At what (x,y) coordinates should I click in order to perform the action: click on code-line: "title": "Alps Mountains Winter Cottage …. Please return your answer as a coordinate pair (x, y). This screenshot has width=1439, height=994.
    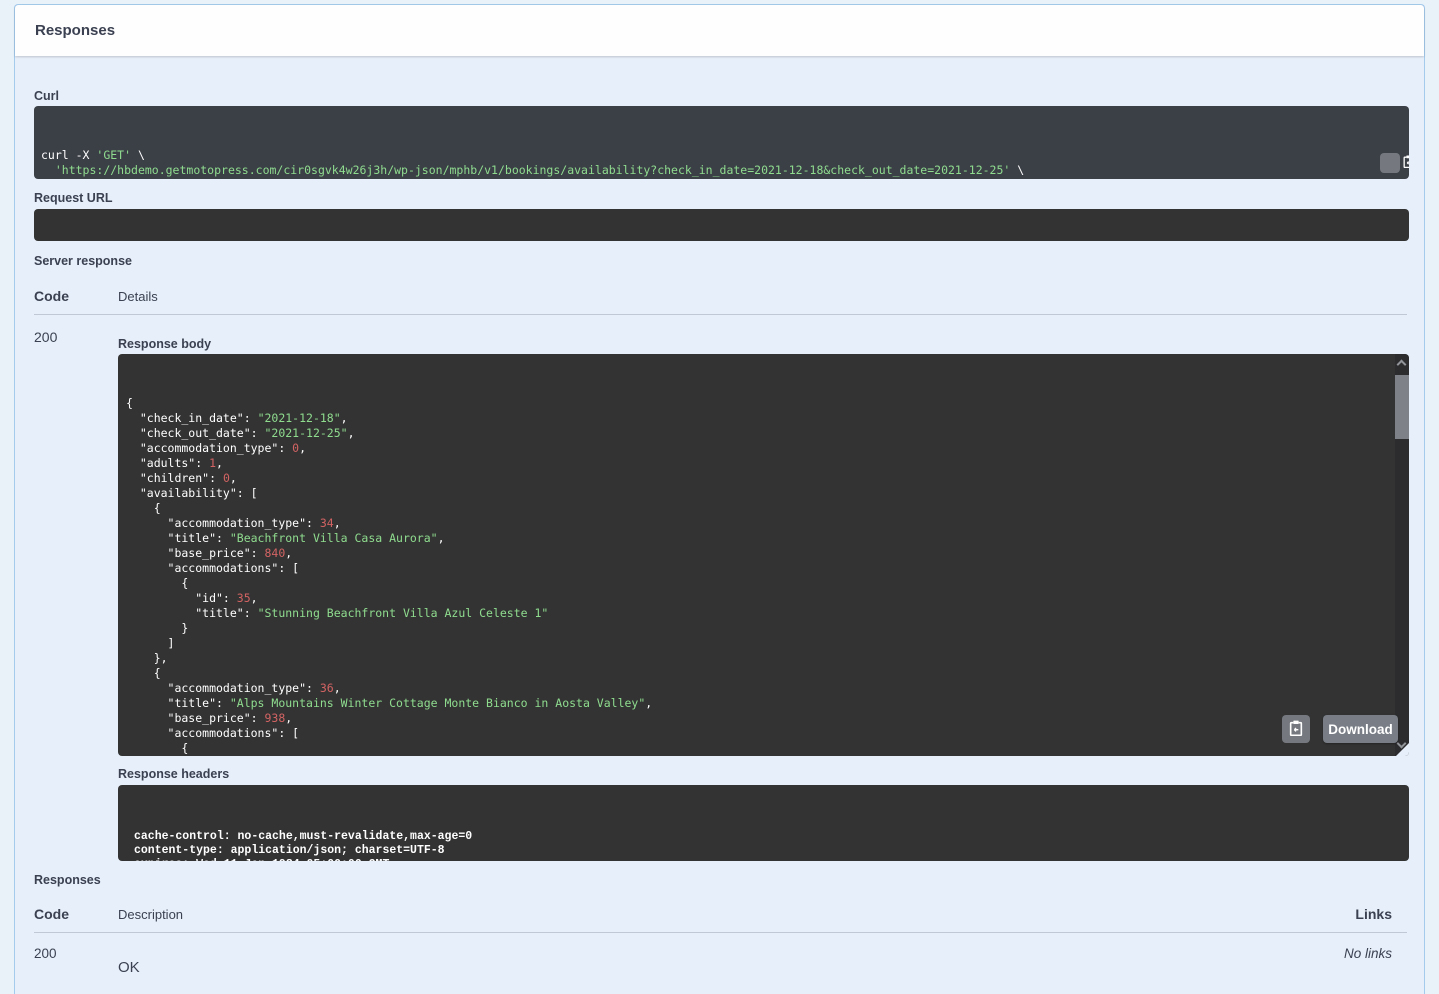
    Looking at the image, I should click on (389, 703).